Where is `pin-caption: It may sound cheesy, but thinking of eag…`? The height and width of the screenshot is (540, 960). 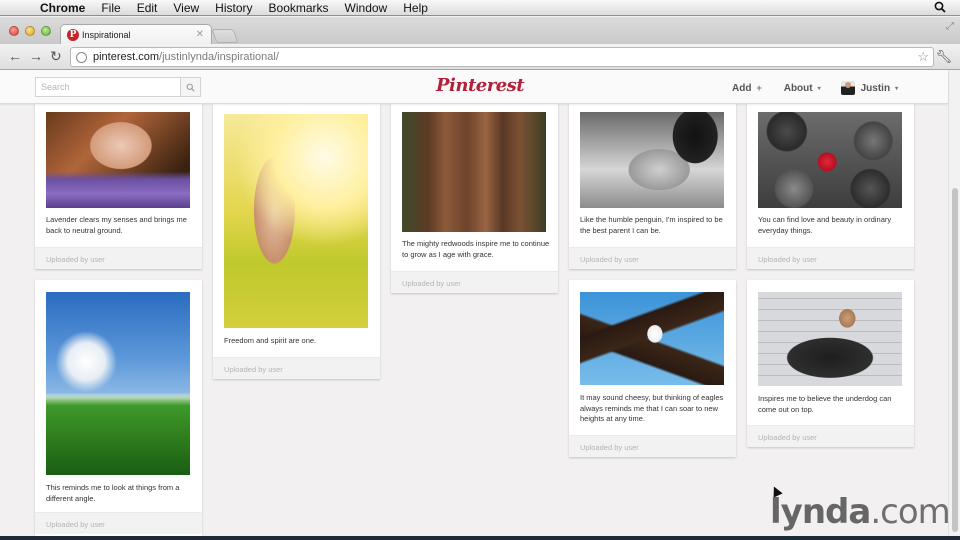 pin-caption: It may sound cheesy, but thinking of eag… is located at coordinates (652, 408).